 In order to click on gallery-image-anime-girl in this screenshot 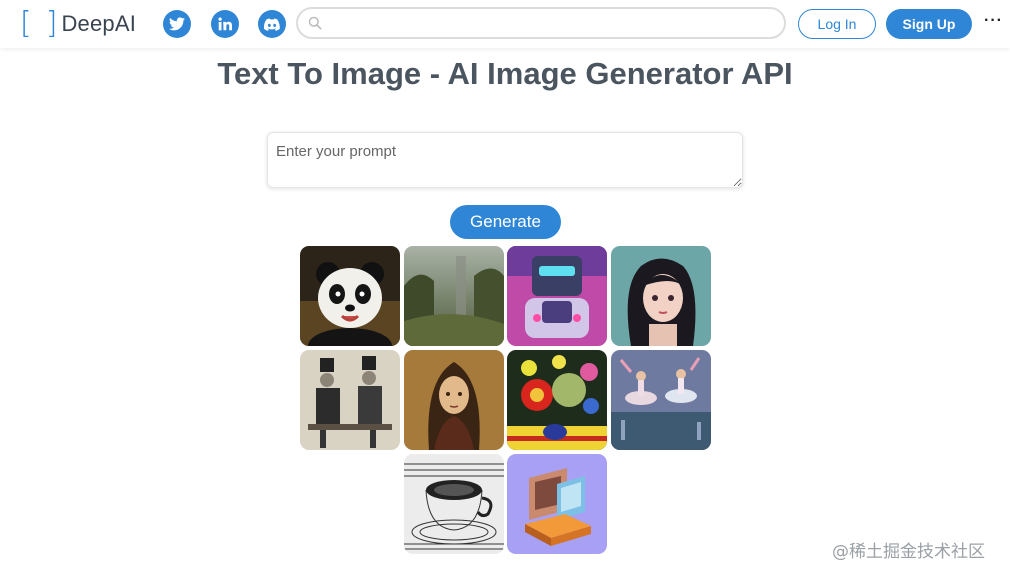, I will do `click(661, 296)`.